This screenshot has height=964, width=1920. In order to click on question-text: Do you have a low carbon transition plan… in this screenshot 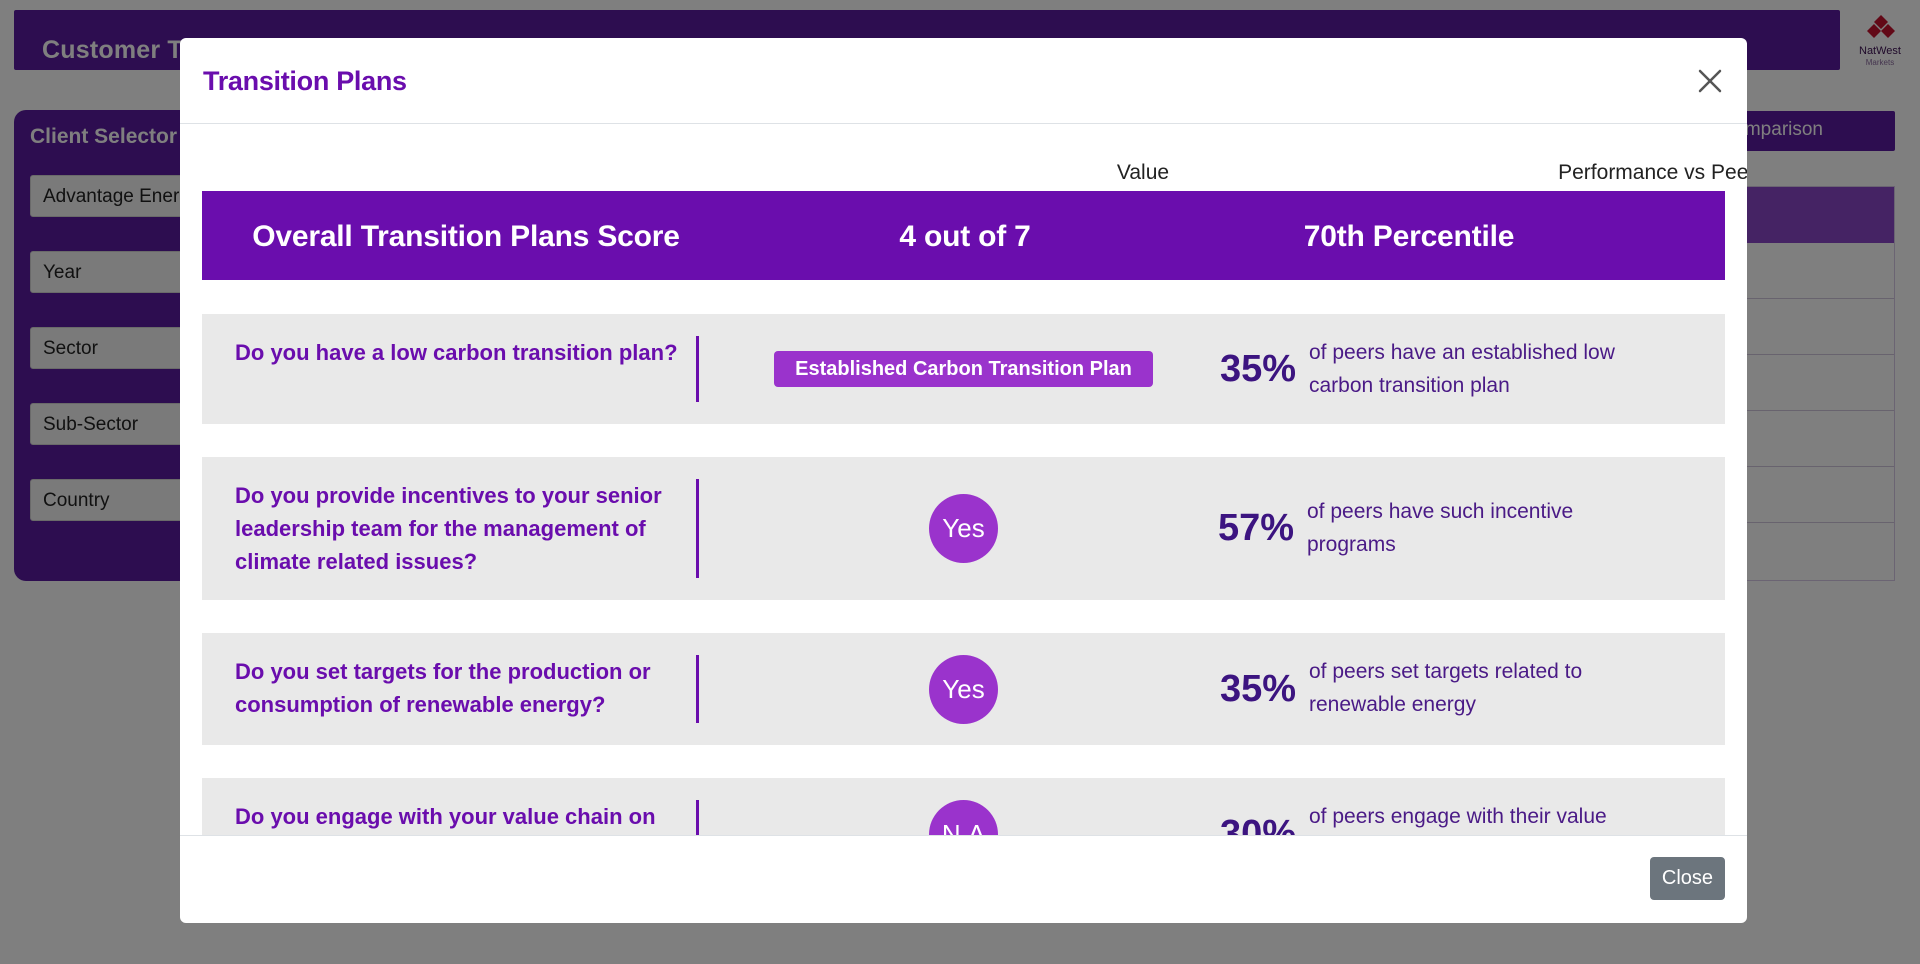, I will do `click(456, 352)`.